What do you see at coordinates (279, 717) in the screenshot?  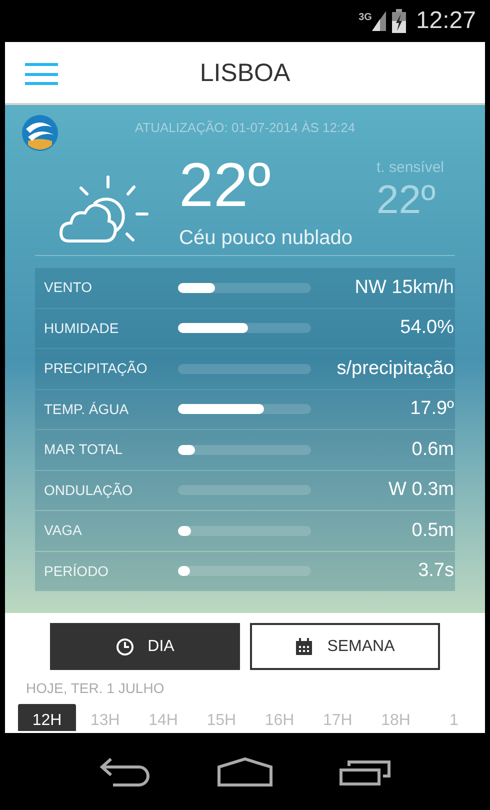 I see `hour-tab: 16H` at bounding box center [279, 717].